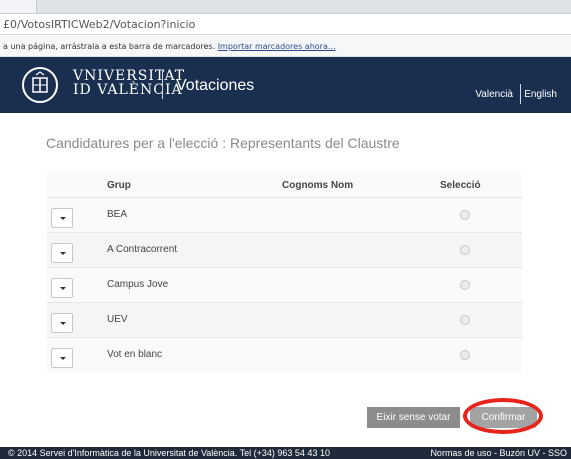  I want to click on group-name: UEV, so click(117, 319).